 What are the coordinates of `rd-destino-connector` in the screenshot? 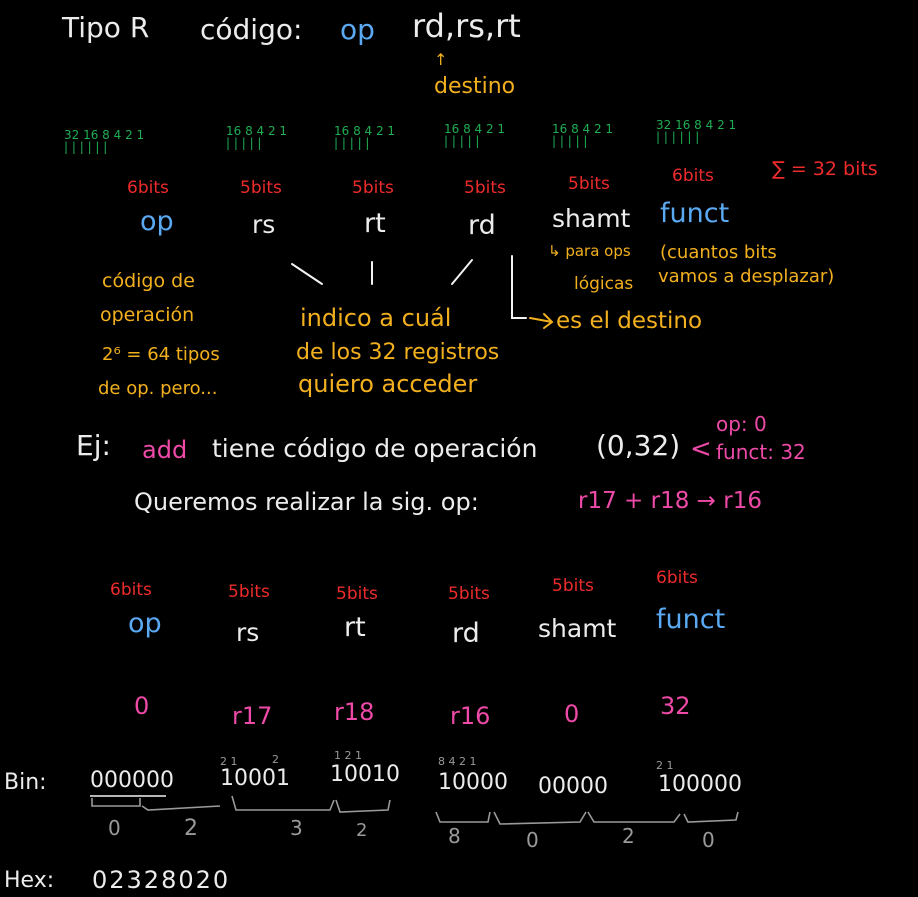 It's located at (519, 287).